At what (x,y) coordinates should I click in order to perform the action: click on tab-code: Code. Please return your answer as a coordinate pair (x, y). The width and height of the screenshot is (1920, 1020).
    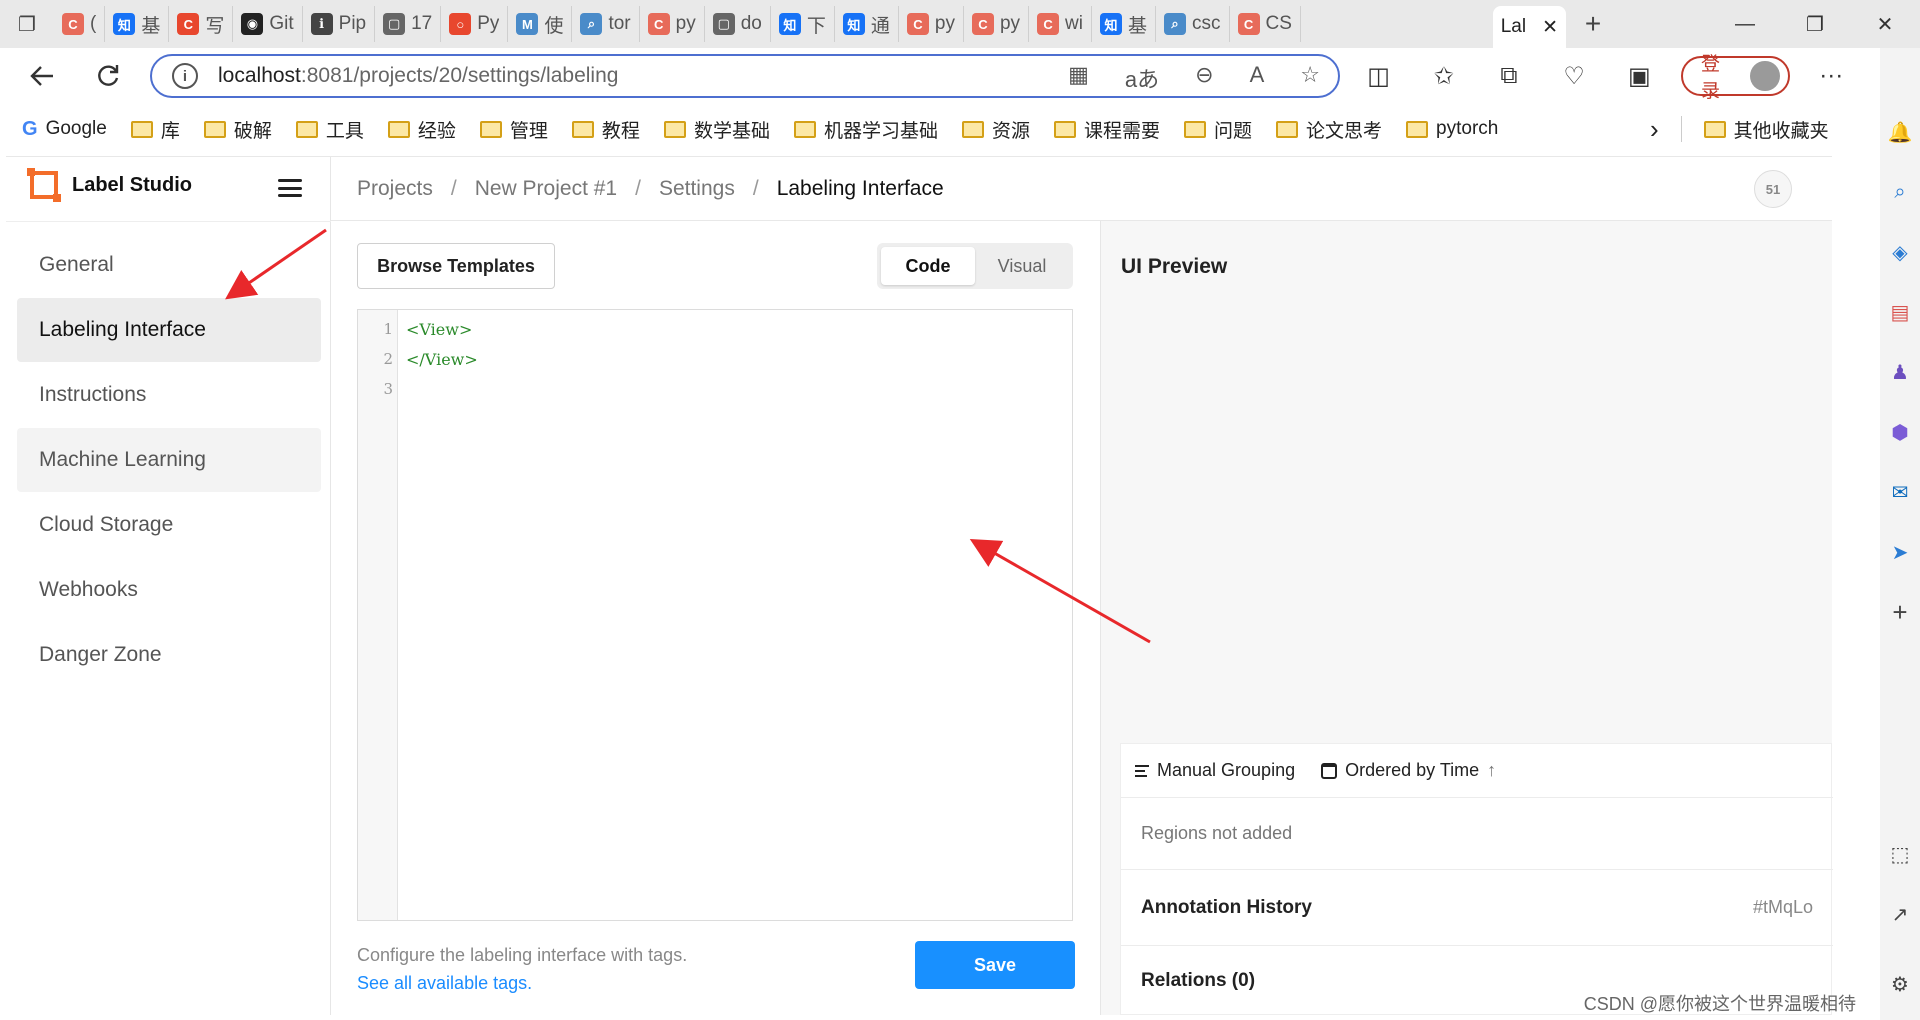
    Looking at the image, I should click on (928, 266).